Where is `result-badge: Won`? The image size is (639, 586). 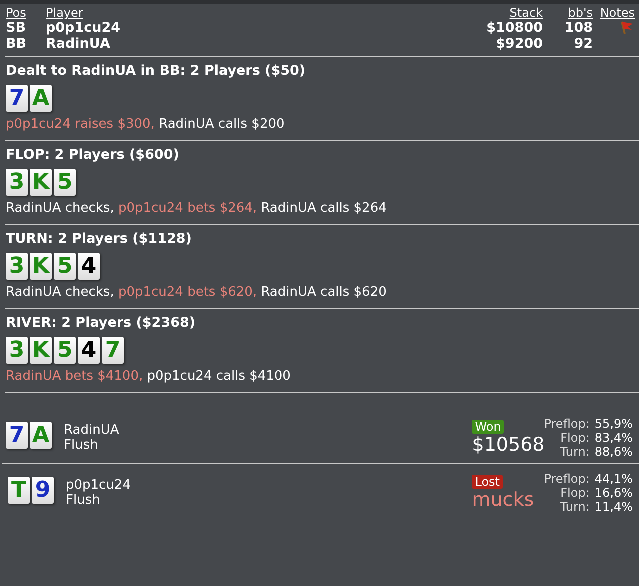
result-badge: Won is located at coordinates (488, 427).